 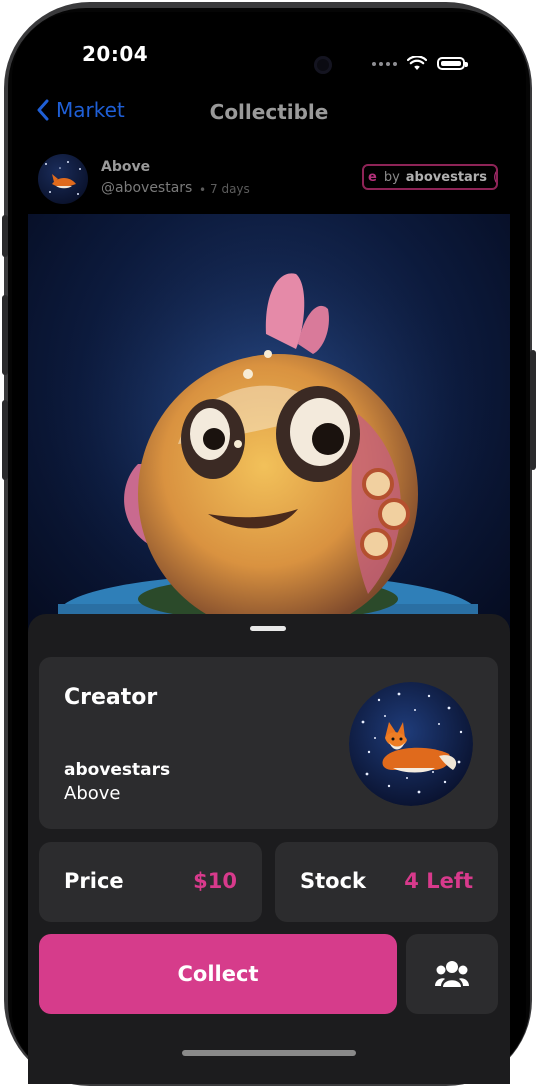 What do you see at coordinates (117, 770) in the screenshot?
I see `creator-handle: abovestars` at bounding box center [117, 770].